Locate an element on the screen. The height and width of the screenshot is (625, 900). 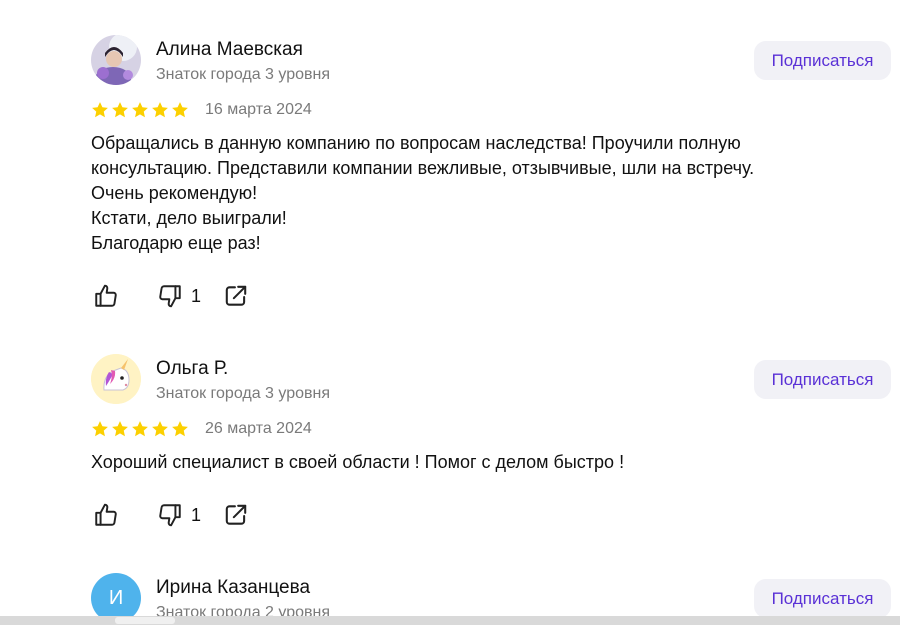
rating-row: 26 марта 2024 is located at coordinates (201, 429).